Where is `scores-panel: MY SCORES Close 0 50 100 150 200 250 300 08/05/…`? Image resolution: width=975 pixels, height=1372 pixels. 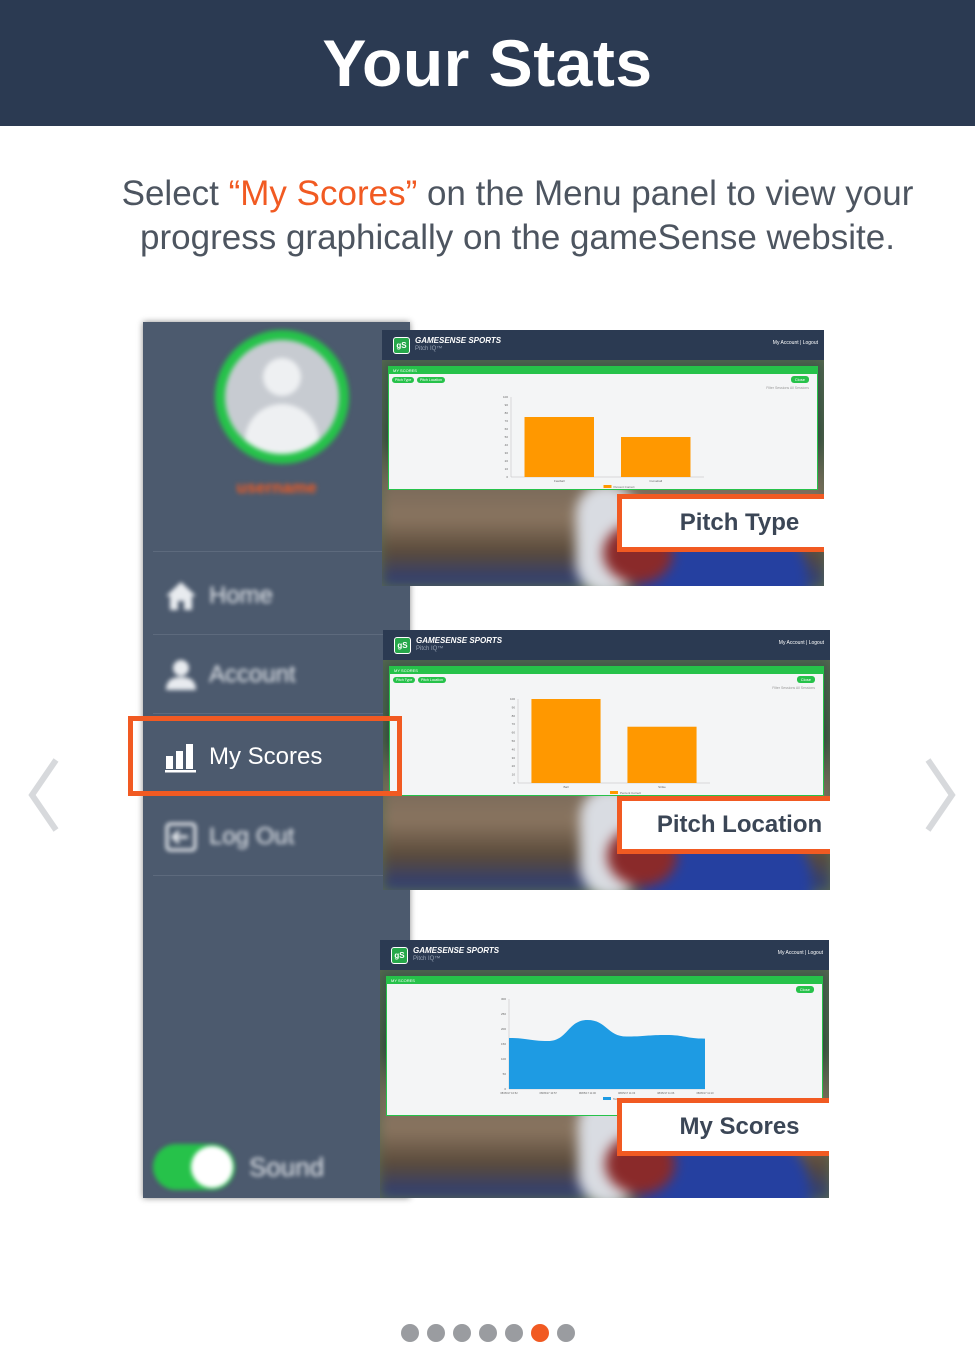 scores-panel: MY SCORES Close 0 50 100 150 200 250 300 08/05/… is located at coordinates (604, 1046).